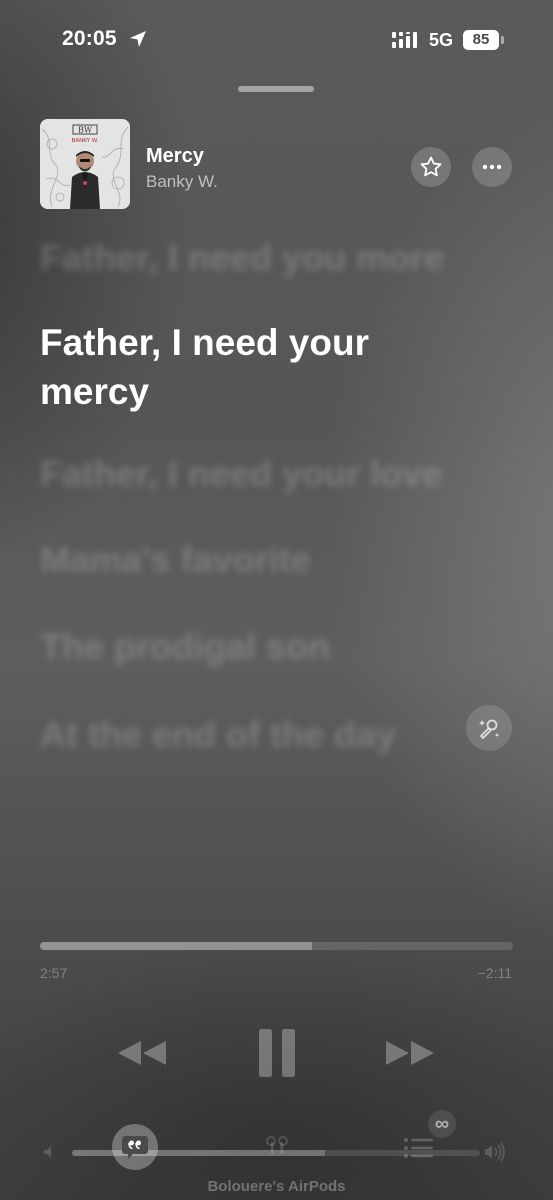 The width and height of the screenshot is (553, 1200). I want to click on pause-button, so click(277, 1053).